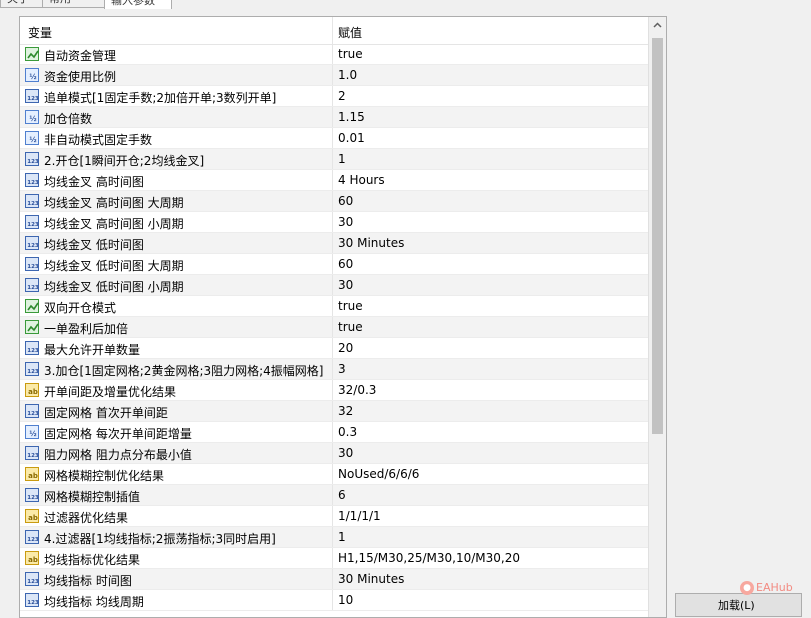  What do you see at coordinates (334, 600) in the screenshot?
I see `parameter-row: 123 均线指标 均线周期 10` at bounding box center [334, 600].